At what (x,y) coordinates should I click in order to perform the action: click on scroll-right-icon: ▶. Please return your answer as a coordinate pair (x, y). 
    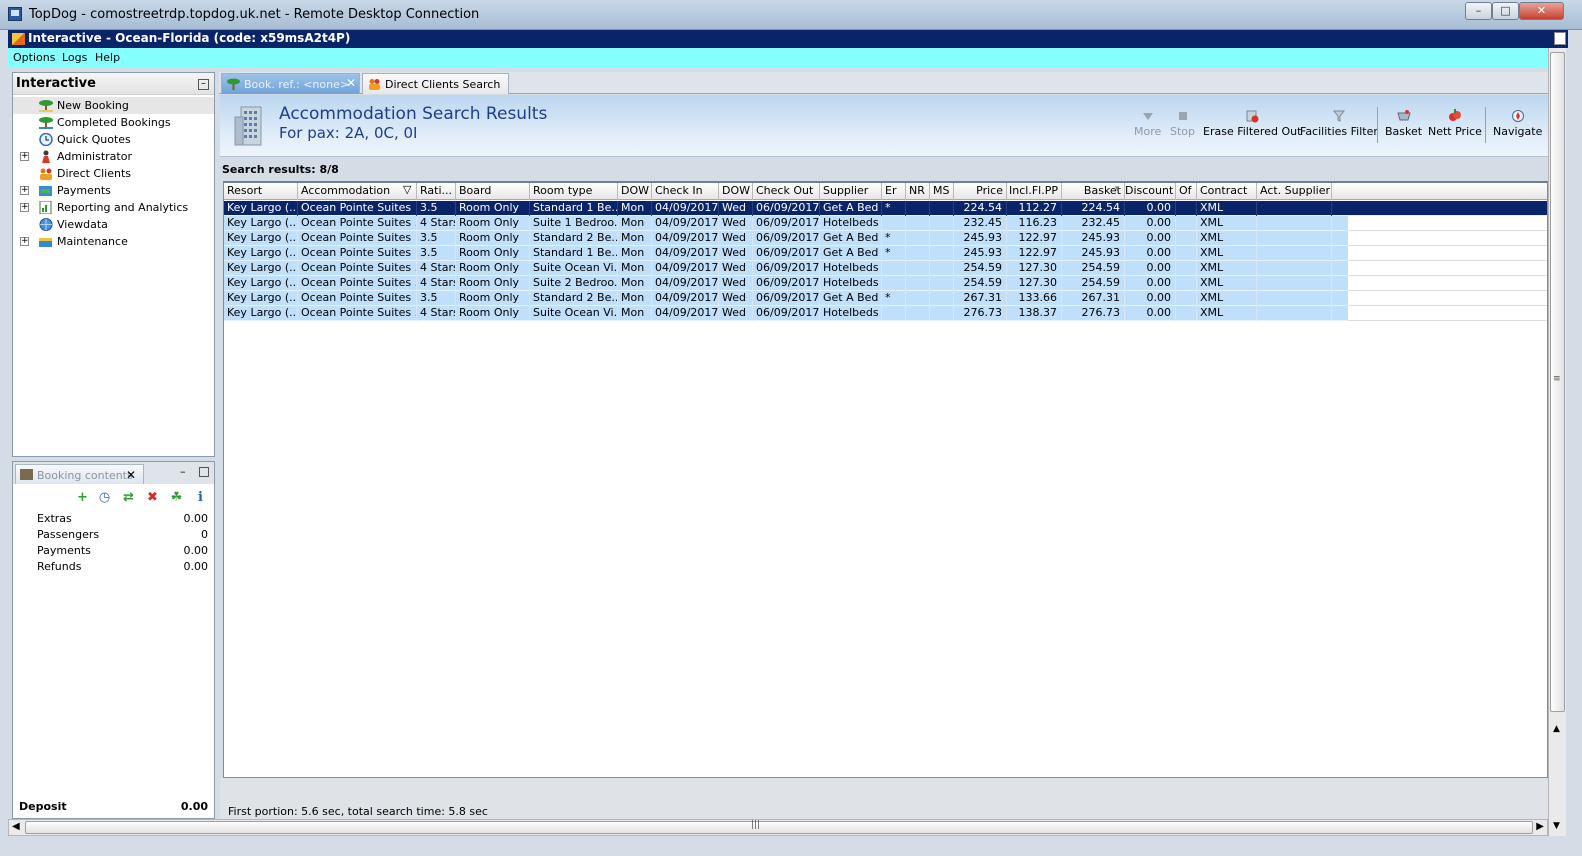
    Looking at the image, I should click on (1540, 826).